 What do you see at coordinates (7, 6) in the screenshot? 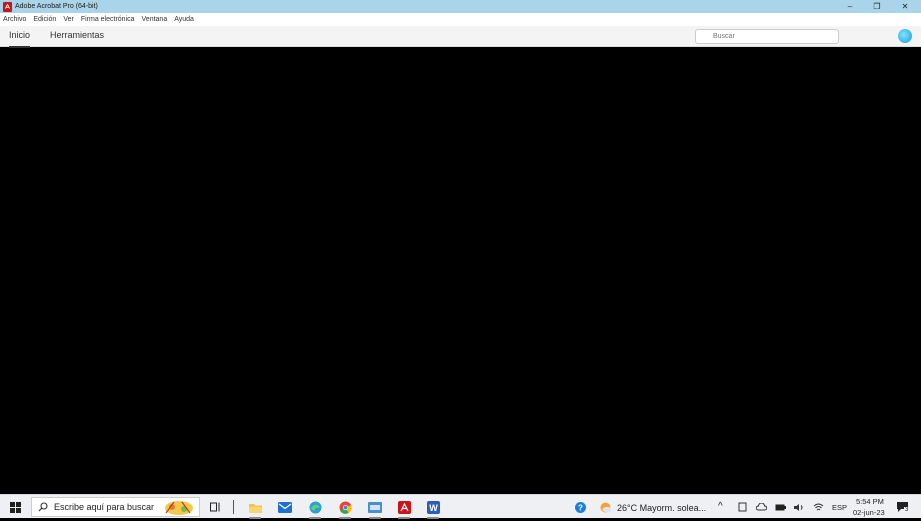
I see `acrobat-logo-icon` at bounding box center [7, 6].